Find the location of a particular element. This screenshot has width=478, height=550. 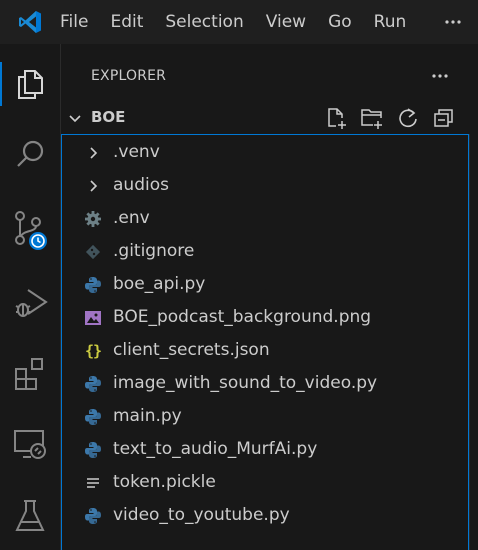

menu-bar: File Edit Selection View Go Run is located at coordinates (238, 22).